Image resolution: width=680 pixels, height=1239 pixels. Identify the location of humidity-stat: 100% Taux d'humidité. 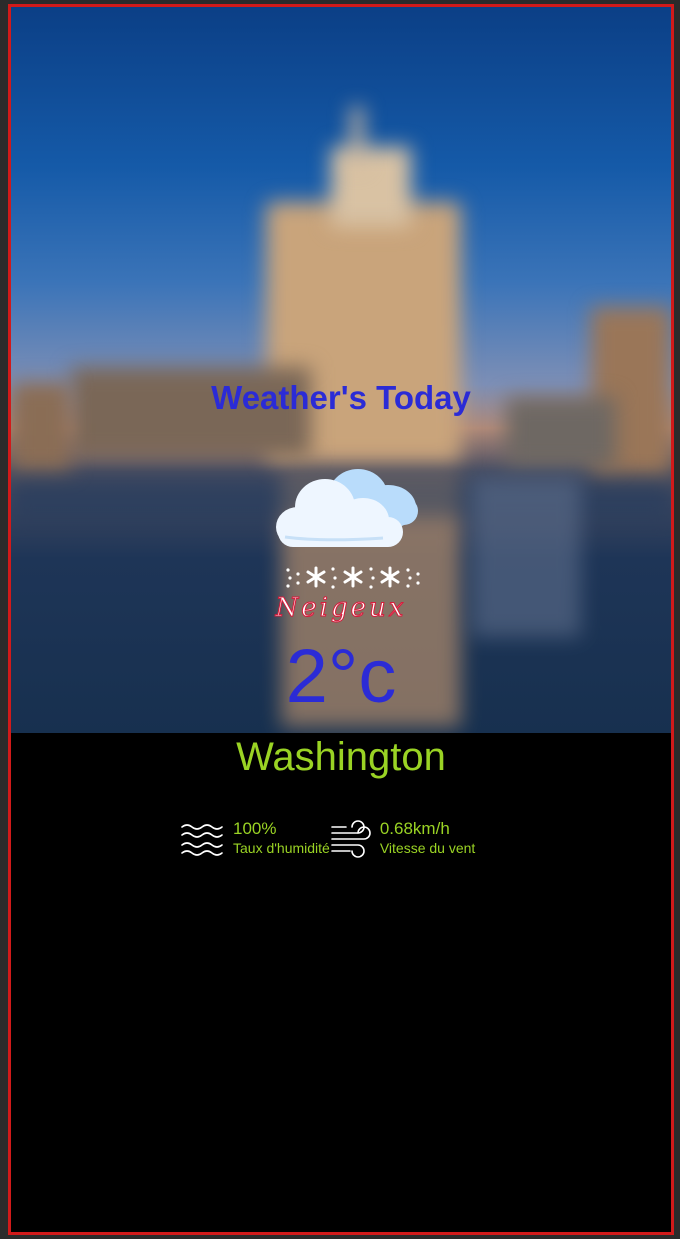
(255, 839).